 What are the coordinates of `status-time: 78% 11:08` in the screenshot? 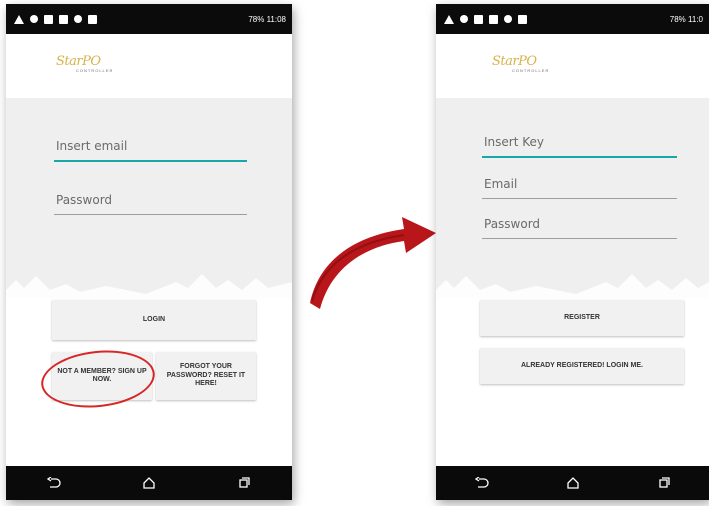 It's located at (270, 19).